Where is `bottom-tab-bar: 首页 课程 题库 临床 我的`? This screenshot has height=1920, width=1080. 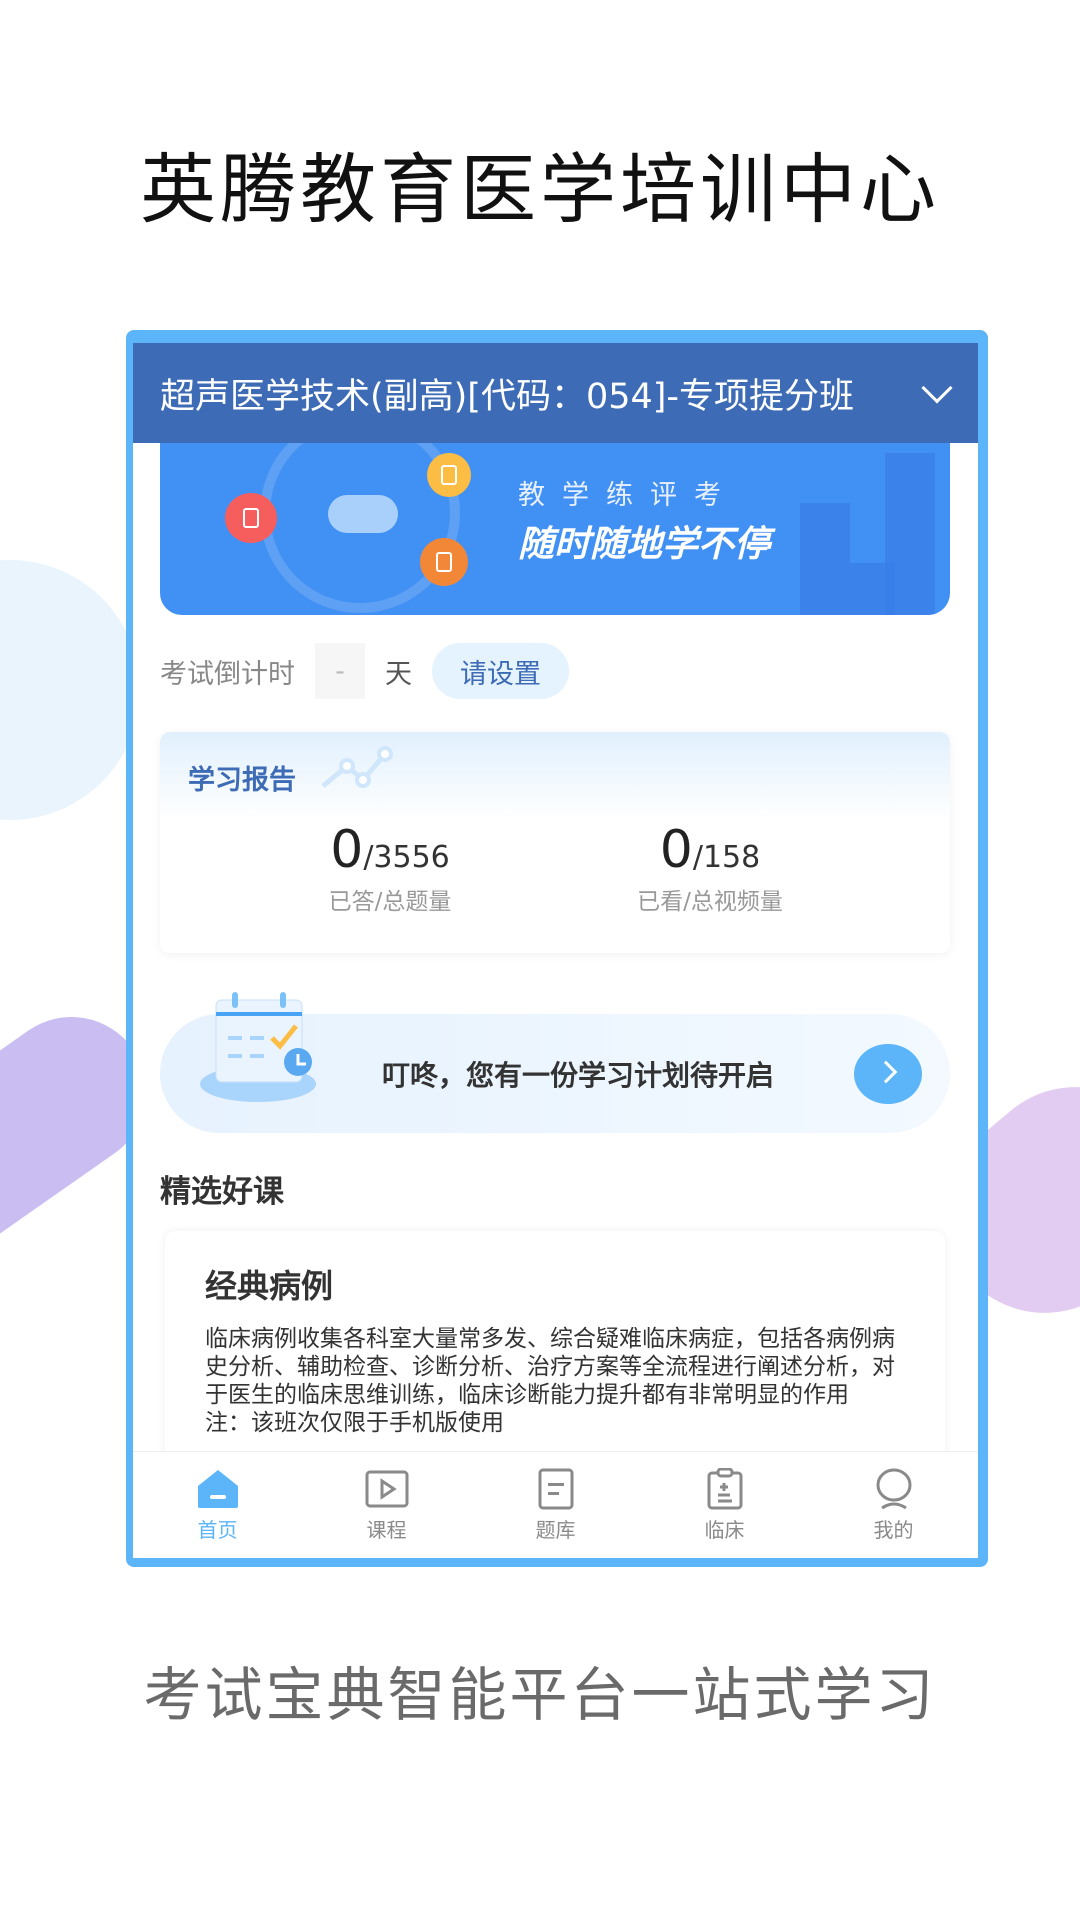 bottom-tab-bar: 首页 课程 题库 临床 我的 is located at coordinates (555, 1504).